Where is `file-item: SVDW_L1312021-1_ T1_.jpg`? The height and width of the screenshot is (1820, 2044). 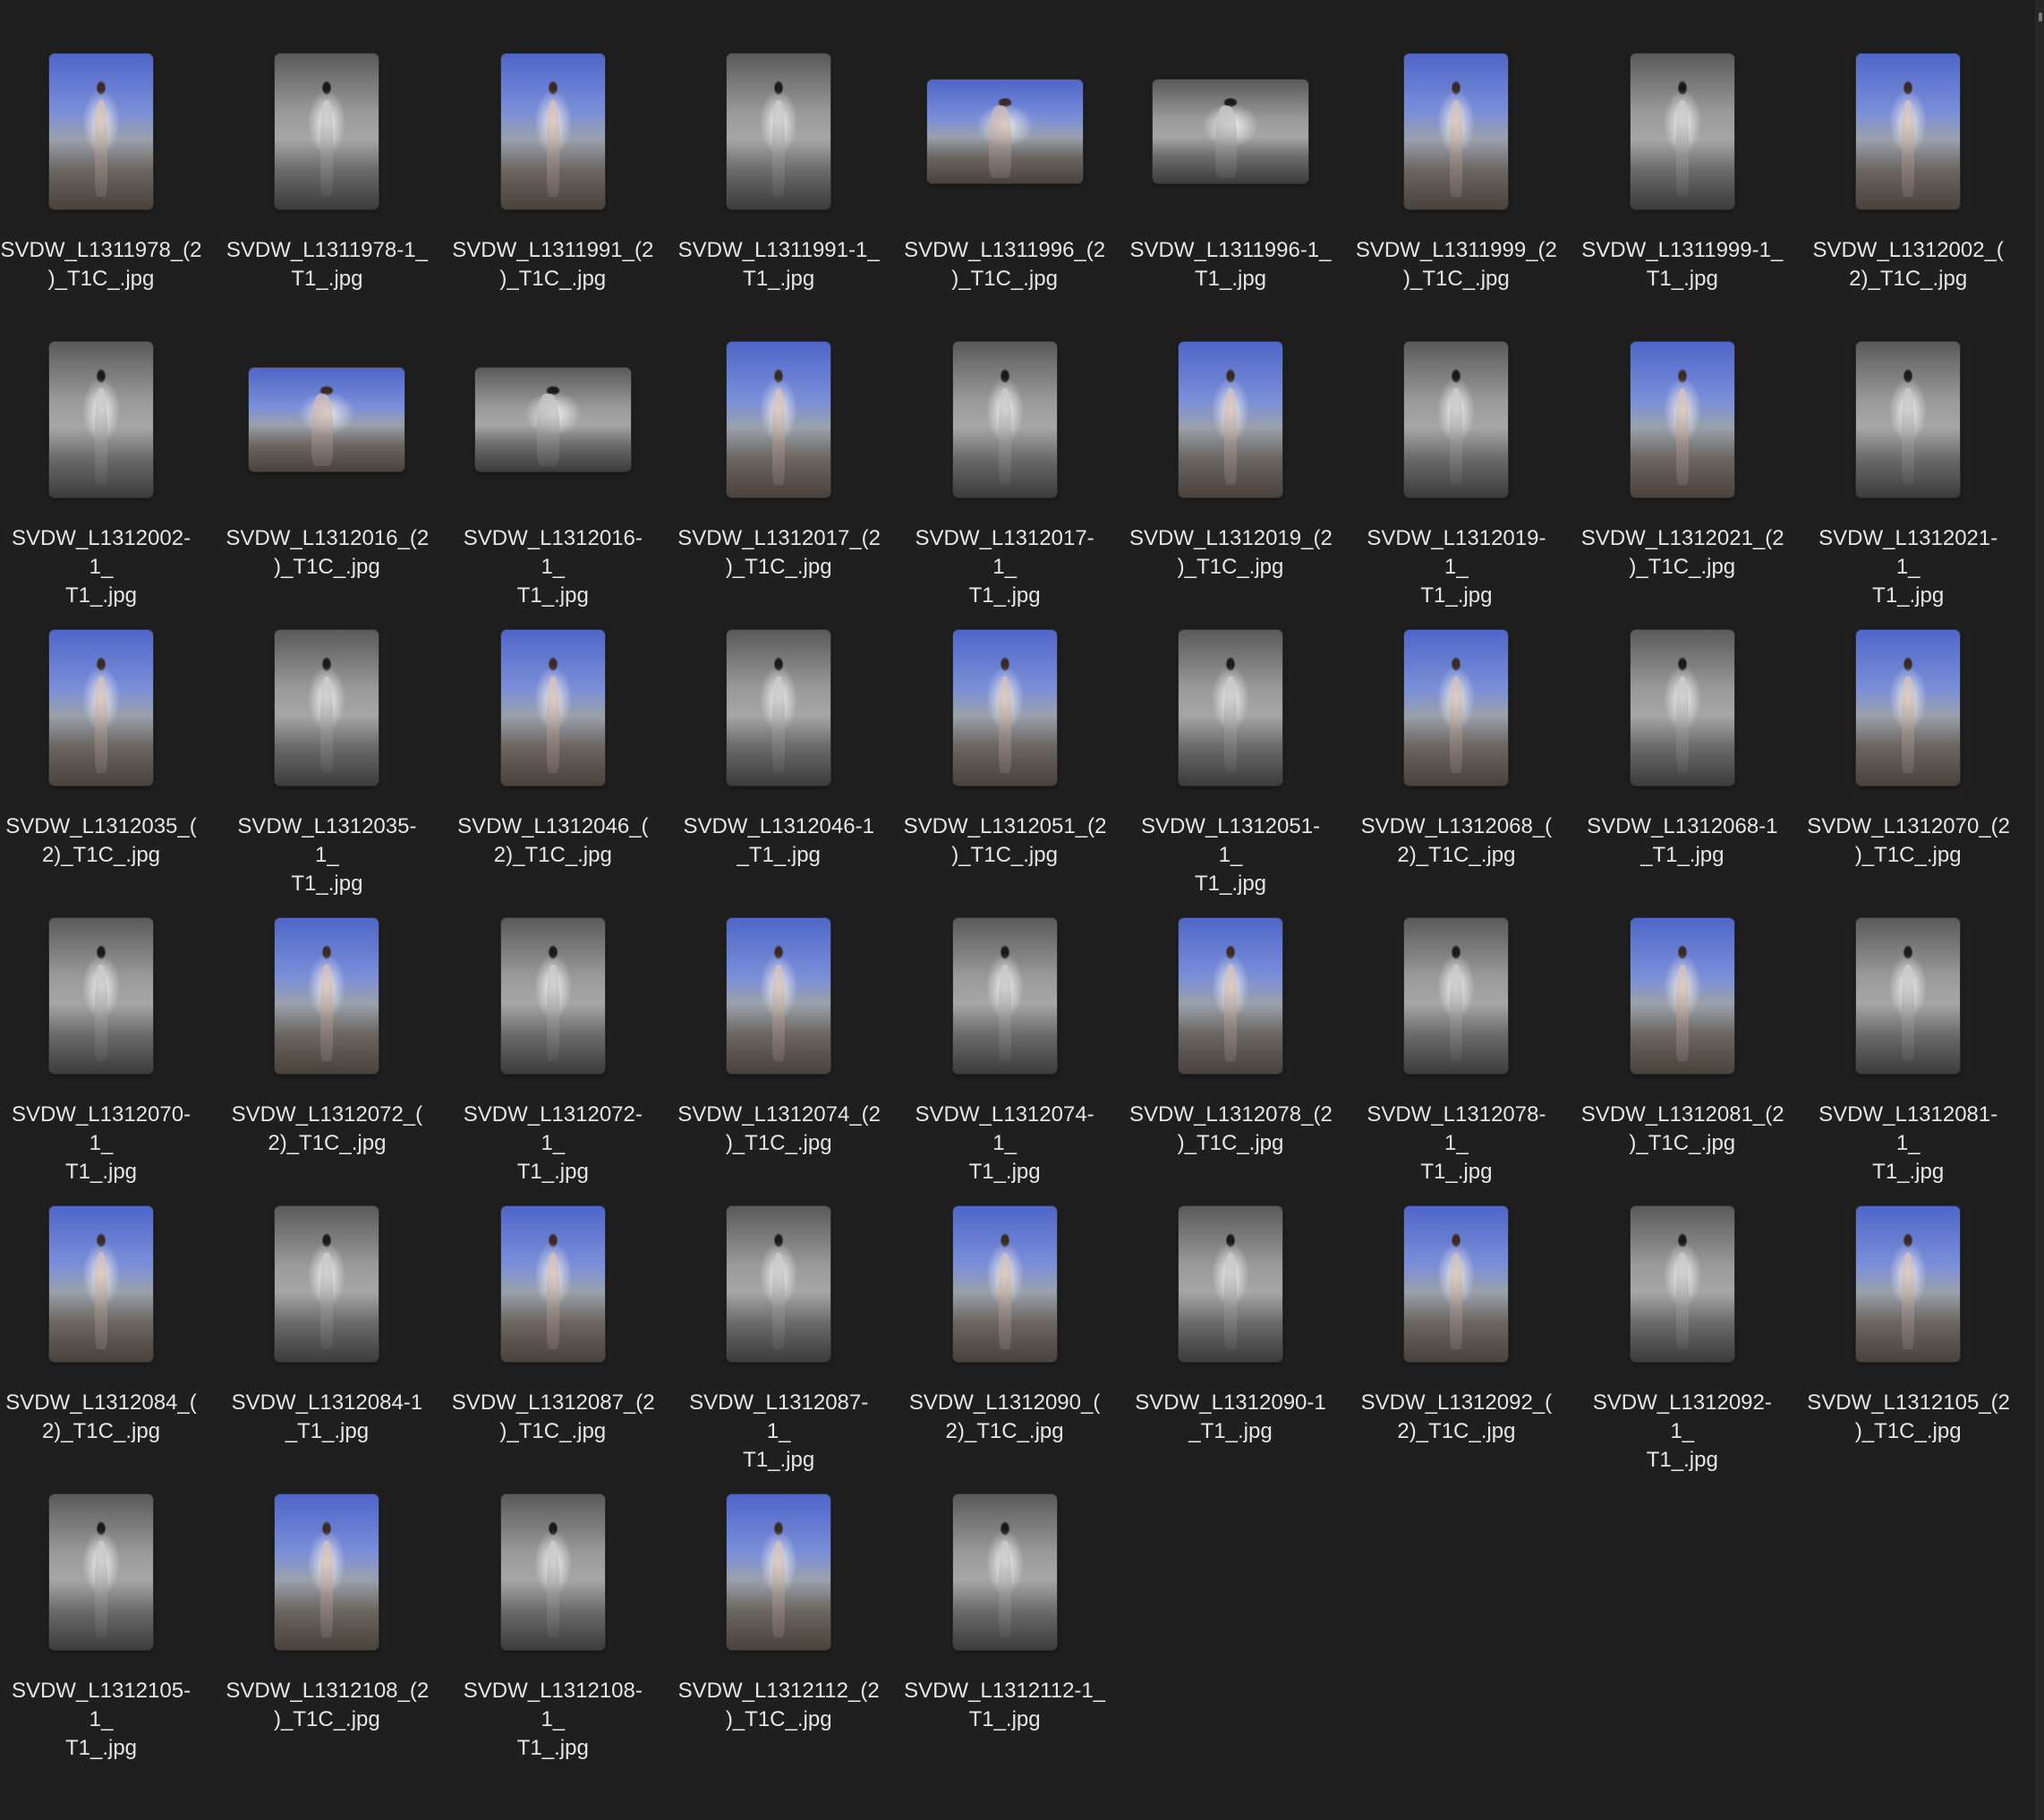
file-item: SVDW_L1312021-1_ T1_.jpg is located at coordinates (1919, 448).